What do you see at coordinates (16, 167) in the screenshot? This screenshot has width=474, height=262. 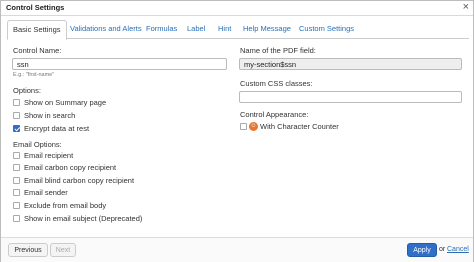 I see `email-cc-checkbox` at bounding box center [16, 167].